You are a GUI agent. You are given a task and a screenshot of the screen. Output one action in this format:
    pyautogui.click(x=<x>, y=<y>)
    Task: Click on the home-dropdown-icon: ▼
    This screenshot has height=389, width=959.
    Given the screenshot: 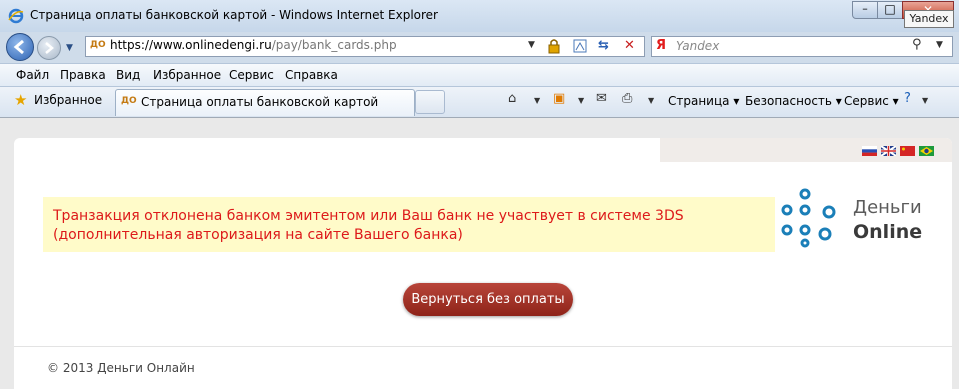 What is the action you would take?
    pyautogui.click(x=537, y=100)
    